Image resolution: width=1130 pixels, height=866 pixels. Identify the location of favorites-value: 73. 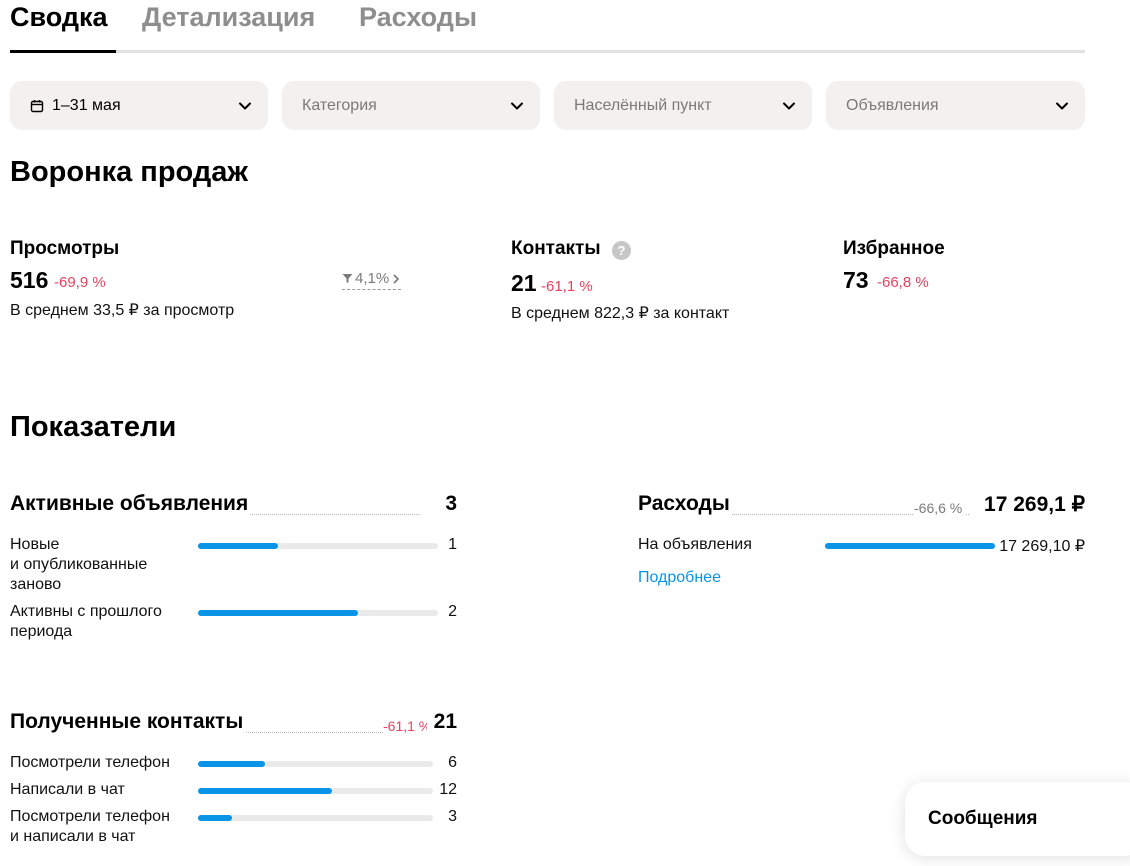
(856, 280).